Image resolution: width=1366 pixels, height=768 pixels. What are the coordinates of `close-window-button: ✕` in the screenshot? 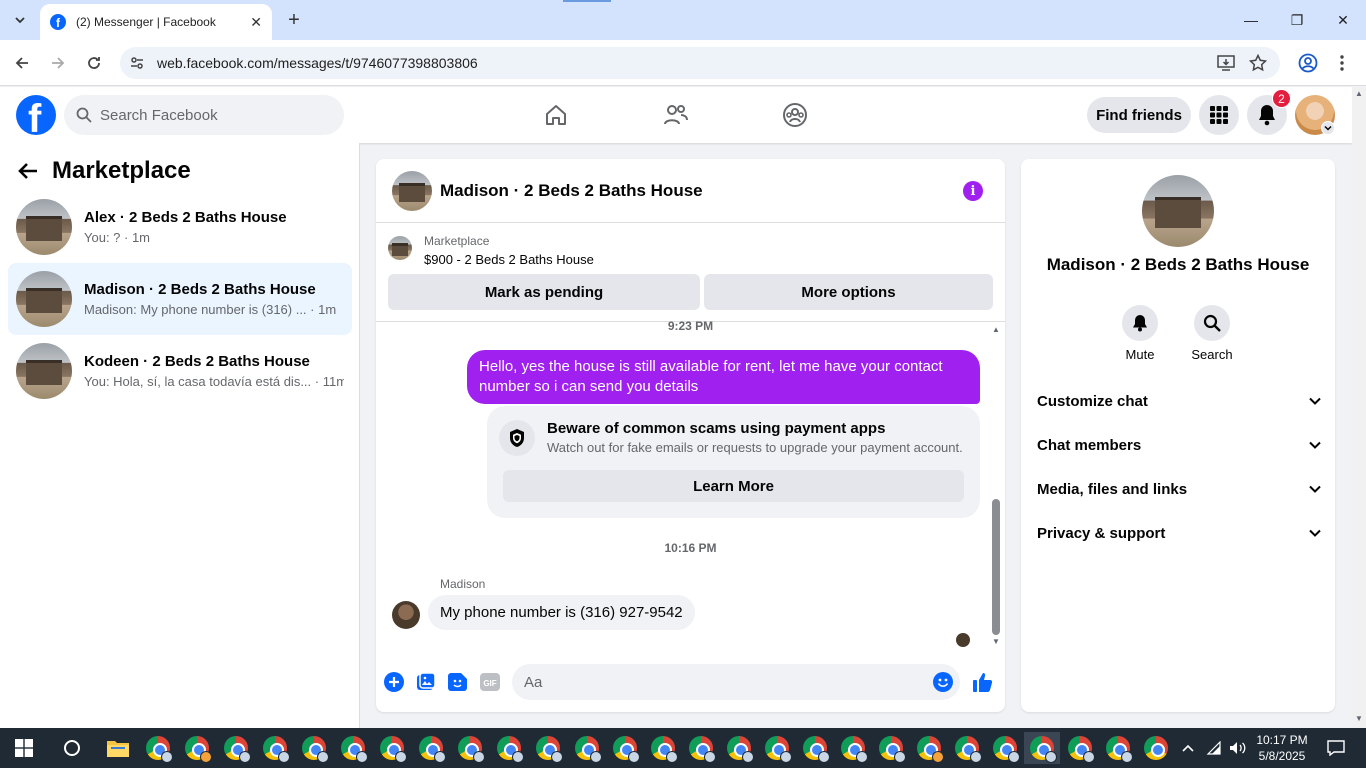 It's located at (1343, 20).